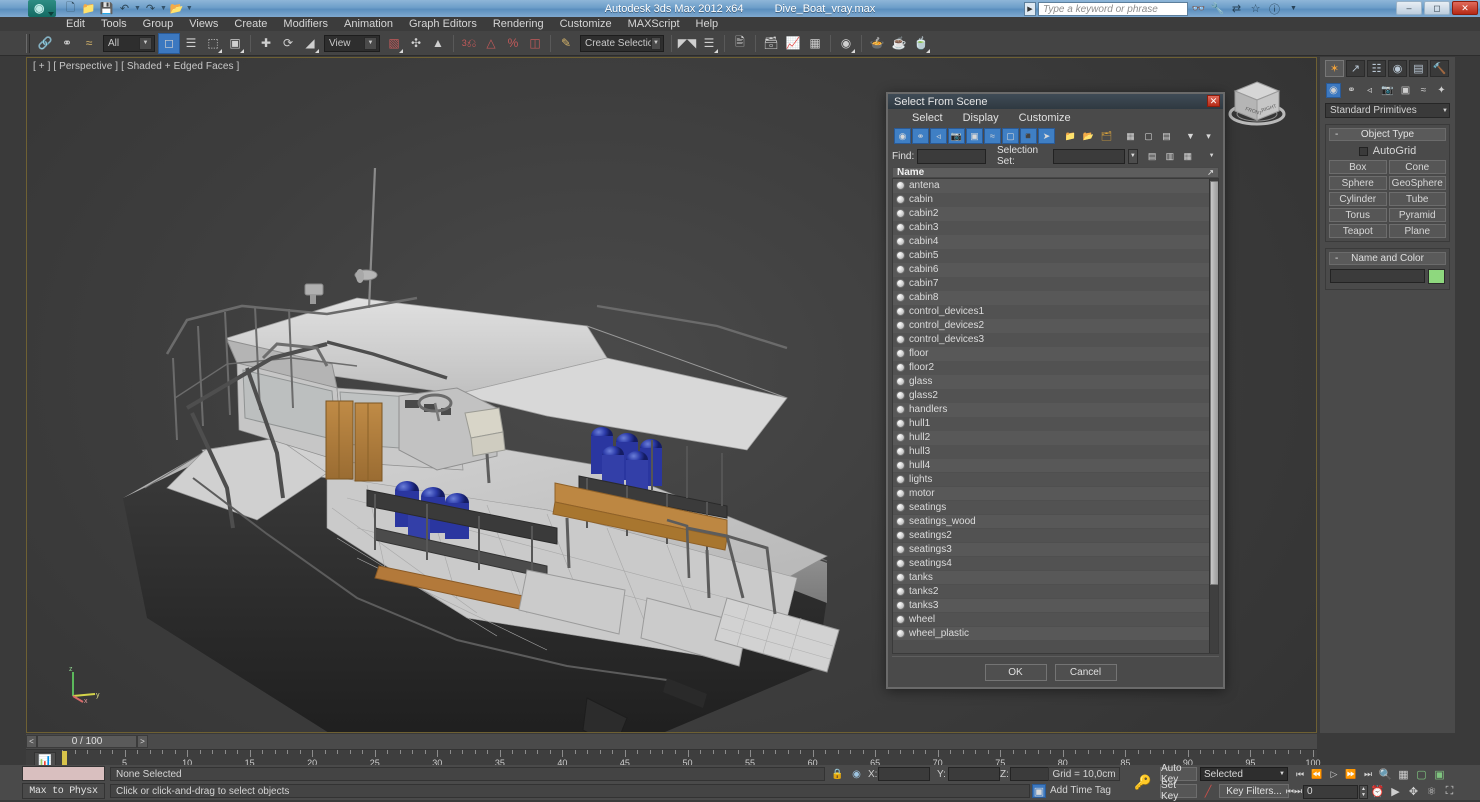  What do you see at coordinates (416, 43) in the screenshot?
I see `select-and-manipulate-icon: ✣` at bounding box center [416, 43].